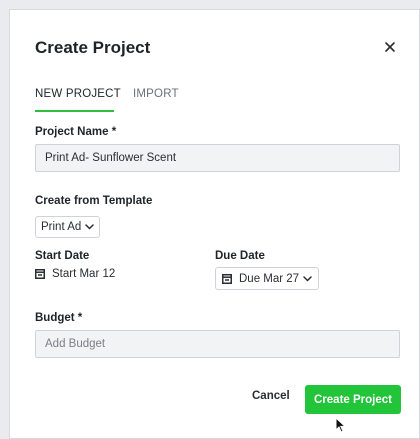 The width and height of the screenshot is (420, 439). I want to click on budget-input, so click(217, 344).